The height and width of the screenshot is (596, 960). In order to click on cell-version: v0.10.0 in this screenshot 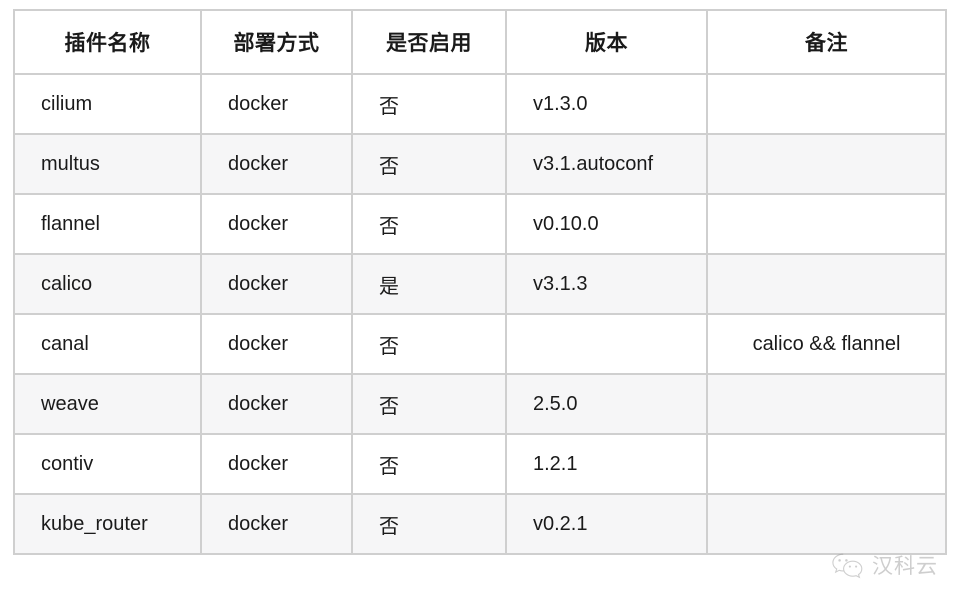, I will do `click(606, 224)`.